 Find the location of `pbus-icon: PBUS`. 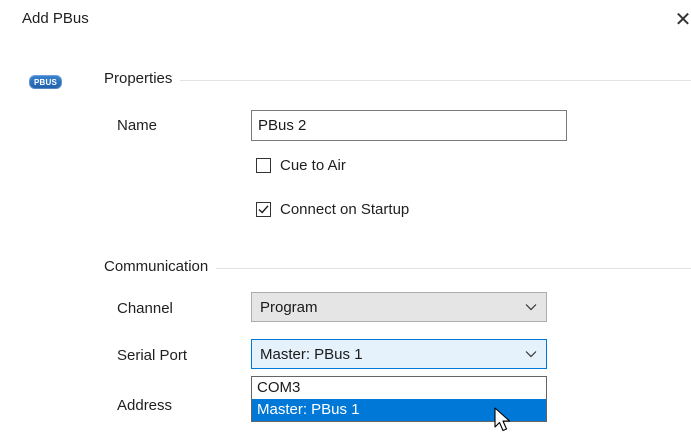

pbus-icon: PBUS is located at coordinates (45, 82).